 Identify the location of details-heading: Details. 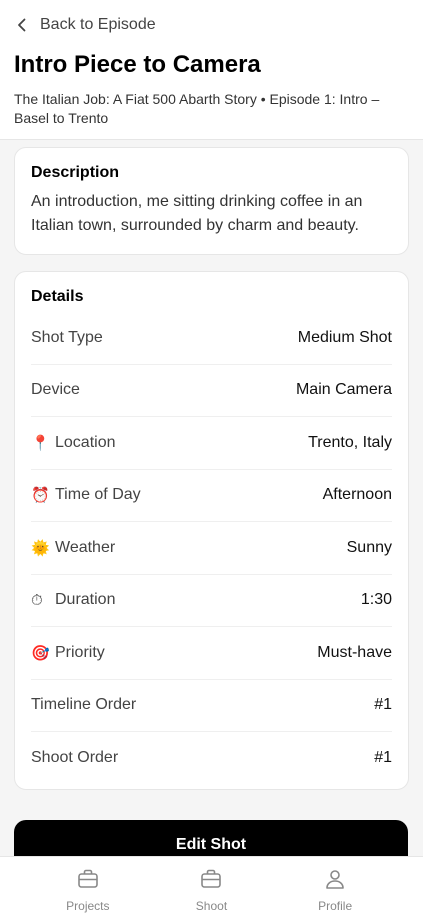
(57, 296).